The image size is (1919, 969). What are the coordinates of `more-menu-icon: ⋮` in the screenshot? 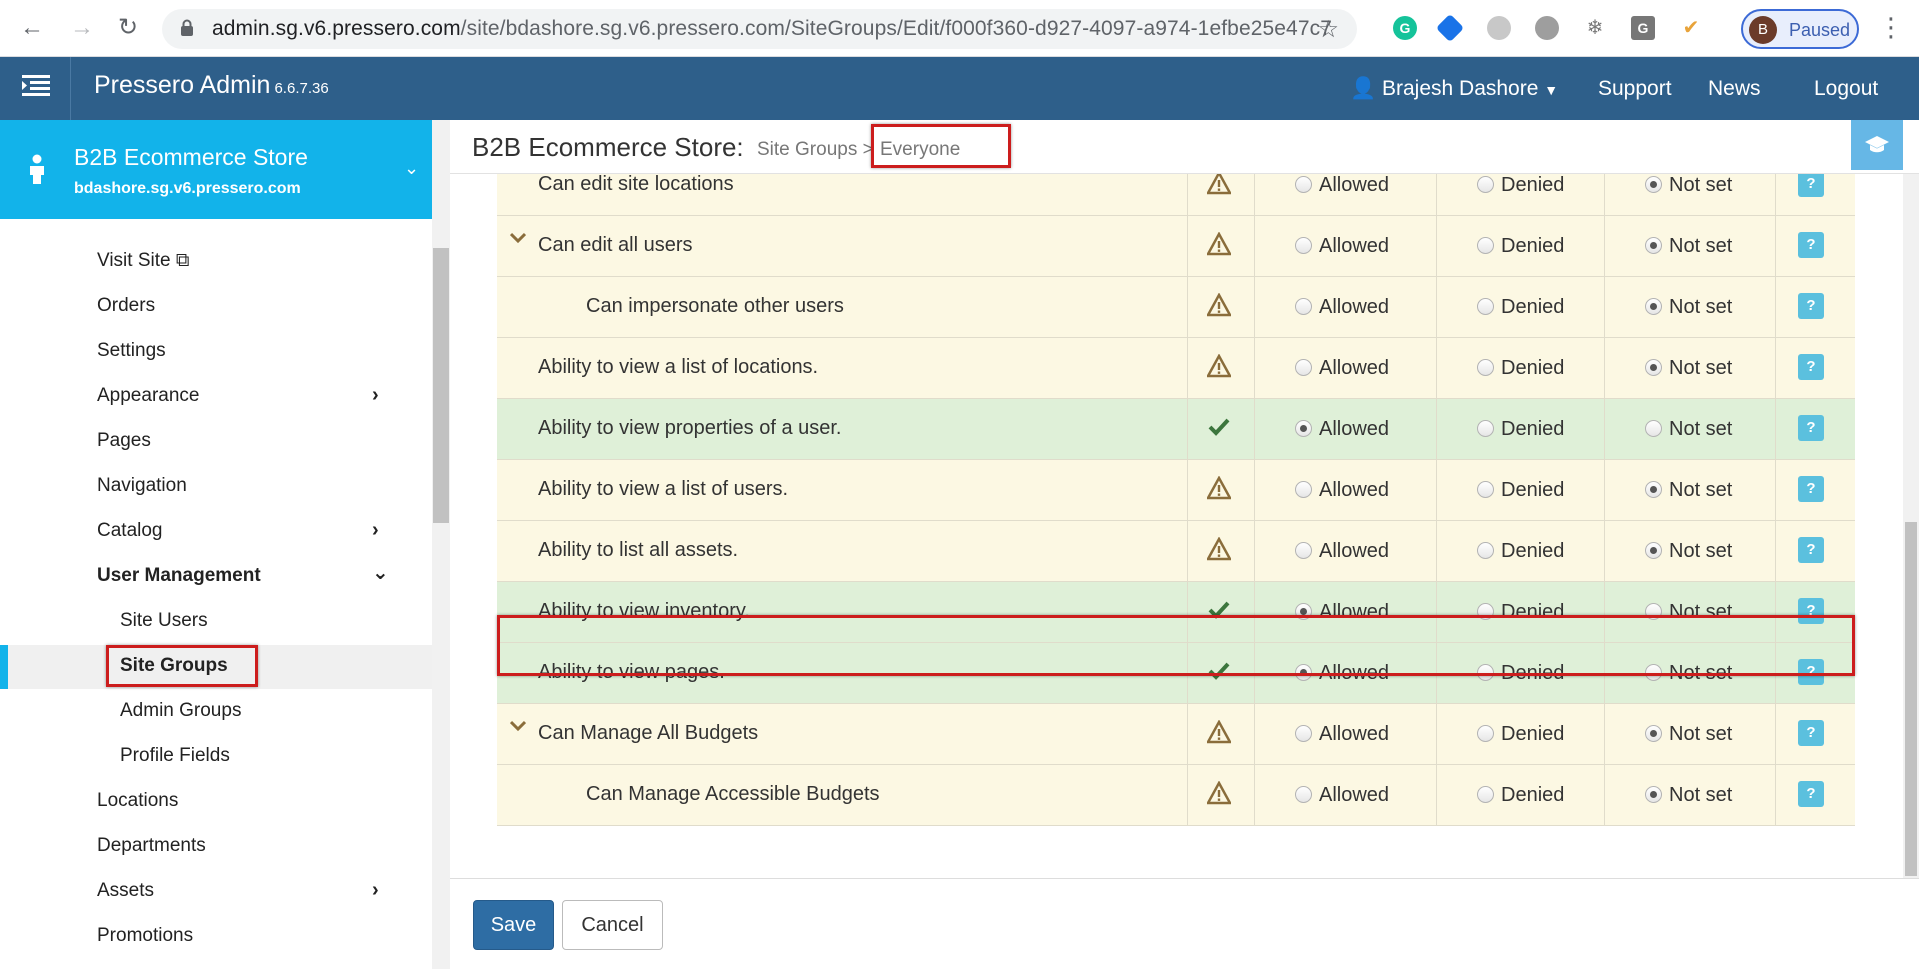 It's located at (1891, 27).